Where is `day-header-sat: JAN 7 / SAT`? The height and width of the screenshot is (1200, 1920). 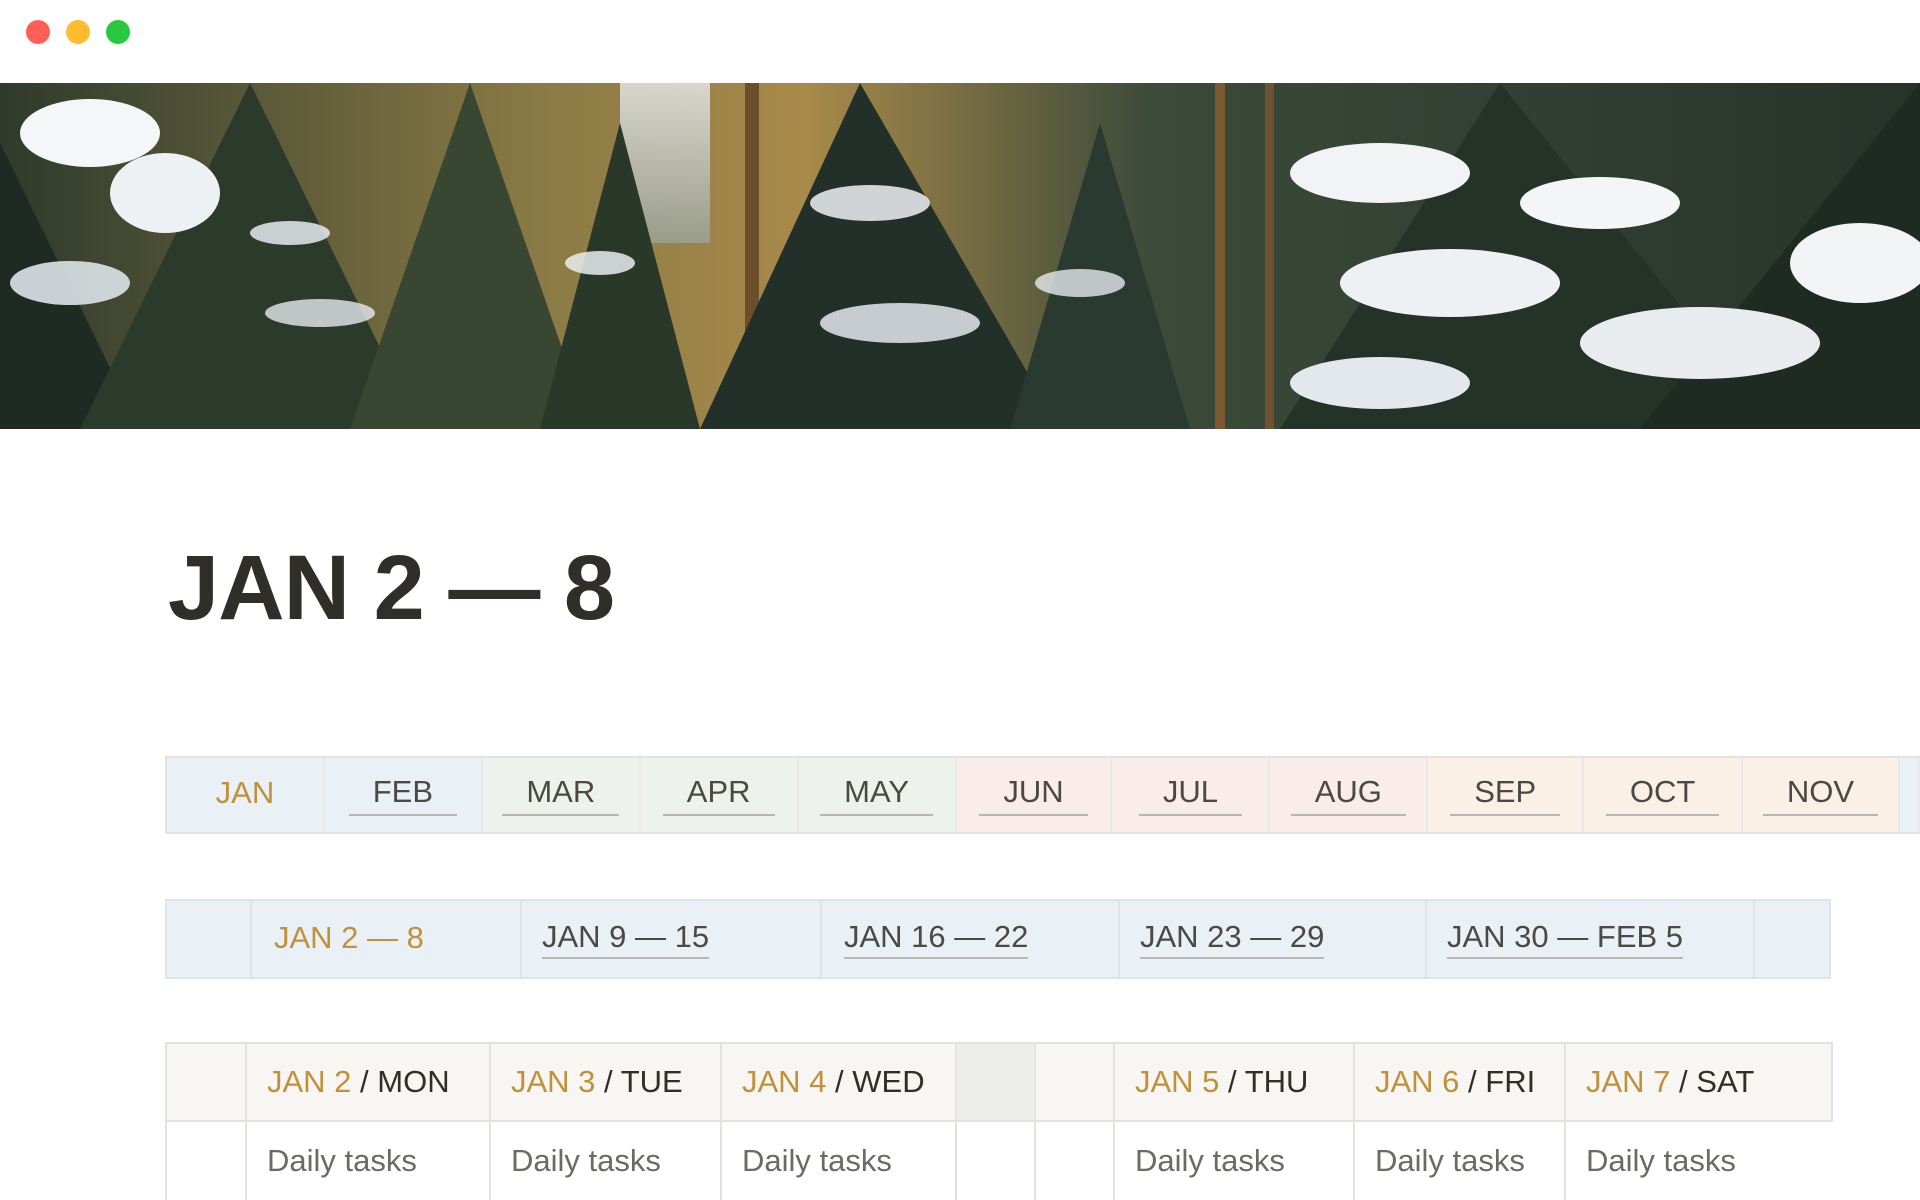 day-header-sat: JAN 7 / SAT is located at coordinates (1698, 1082).